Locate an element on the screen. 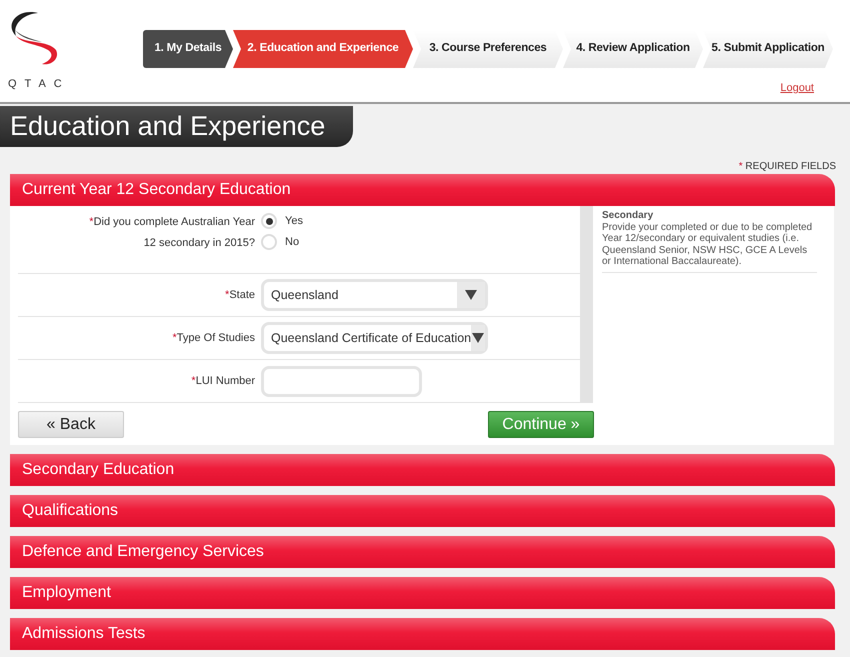  radio-label: Yes is located at coordinates (294, 221).